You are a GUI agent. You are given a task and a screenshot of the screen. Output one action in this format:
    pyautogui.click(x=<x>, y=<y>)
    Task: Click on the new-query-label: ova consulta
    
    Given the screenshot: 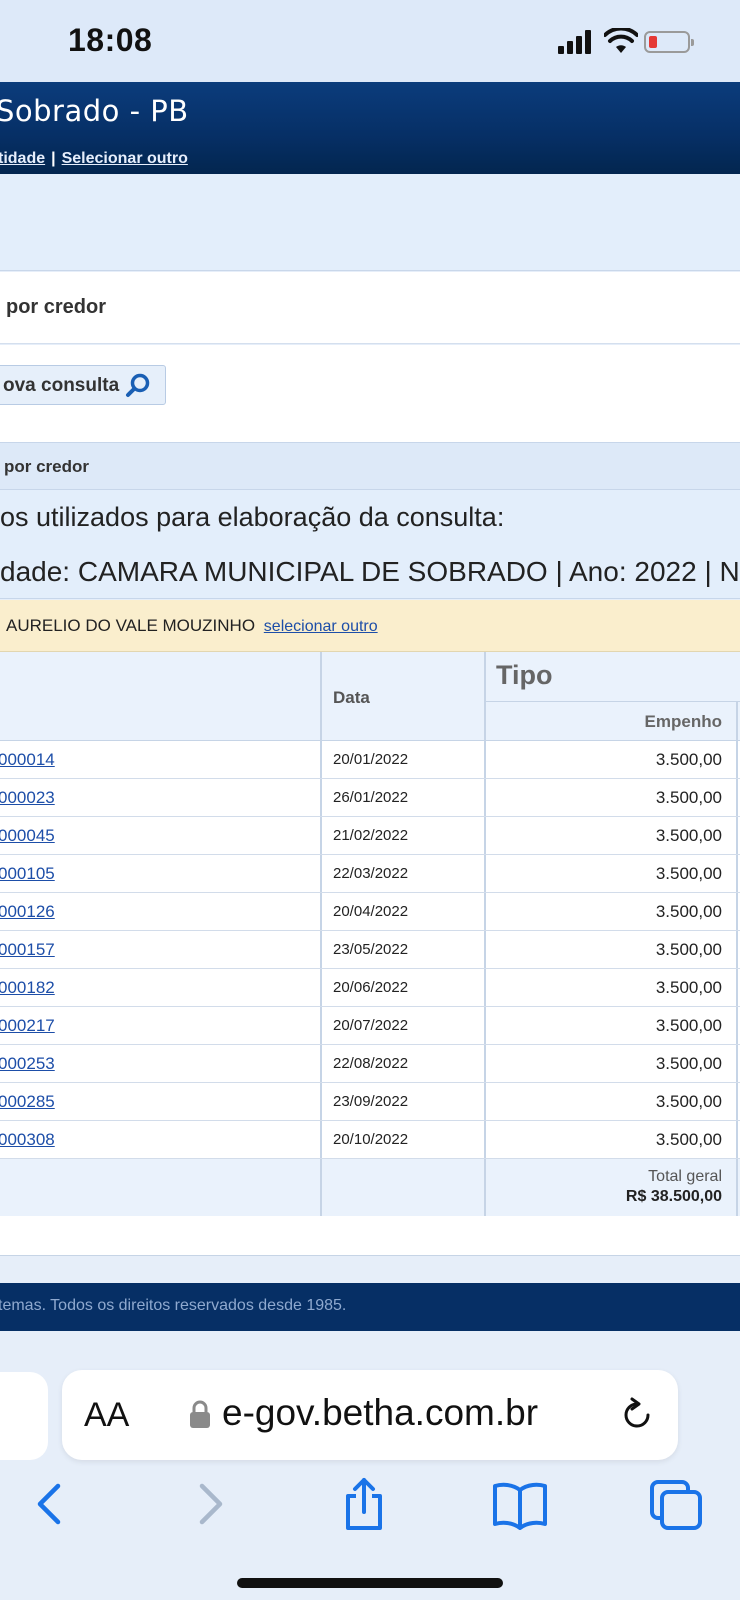 What is the action you would take?
    pyautogui.click(x=61, y=385)
    